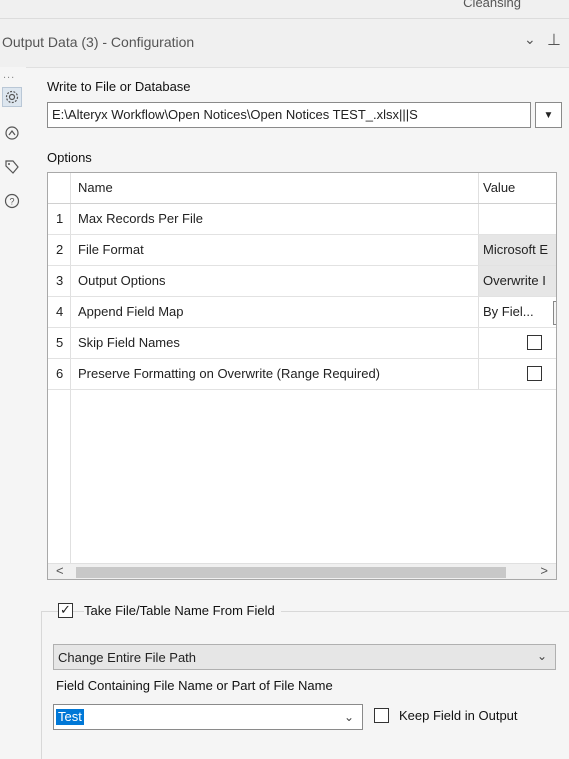 The height and width of the screenshot is (759, 569). Describe the element at coordinates (70, 717) in the screenshot. I see `field-select-value: Test` at that location.